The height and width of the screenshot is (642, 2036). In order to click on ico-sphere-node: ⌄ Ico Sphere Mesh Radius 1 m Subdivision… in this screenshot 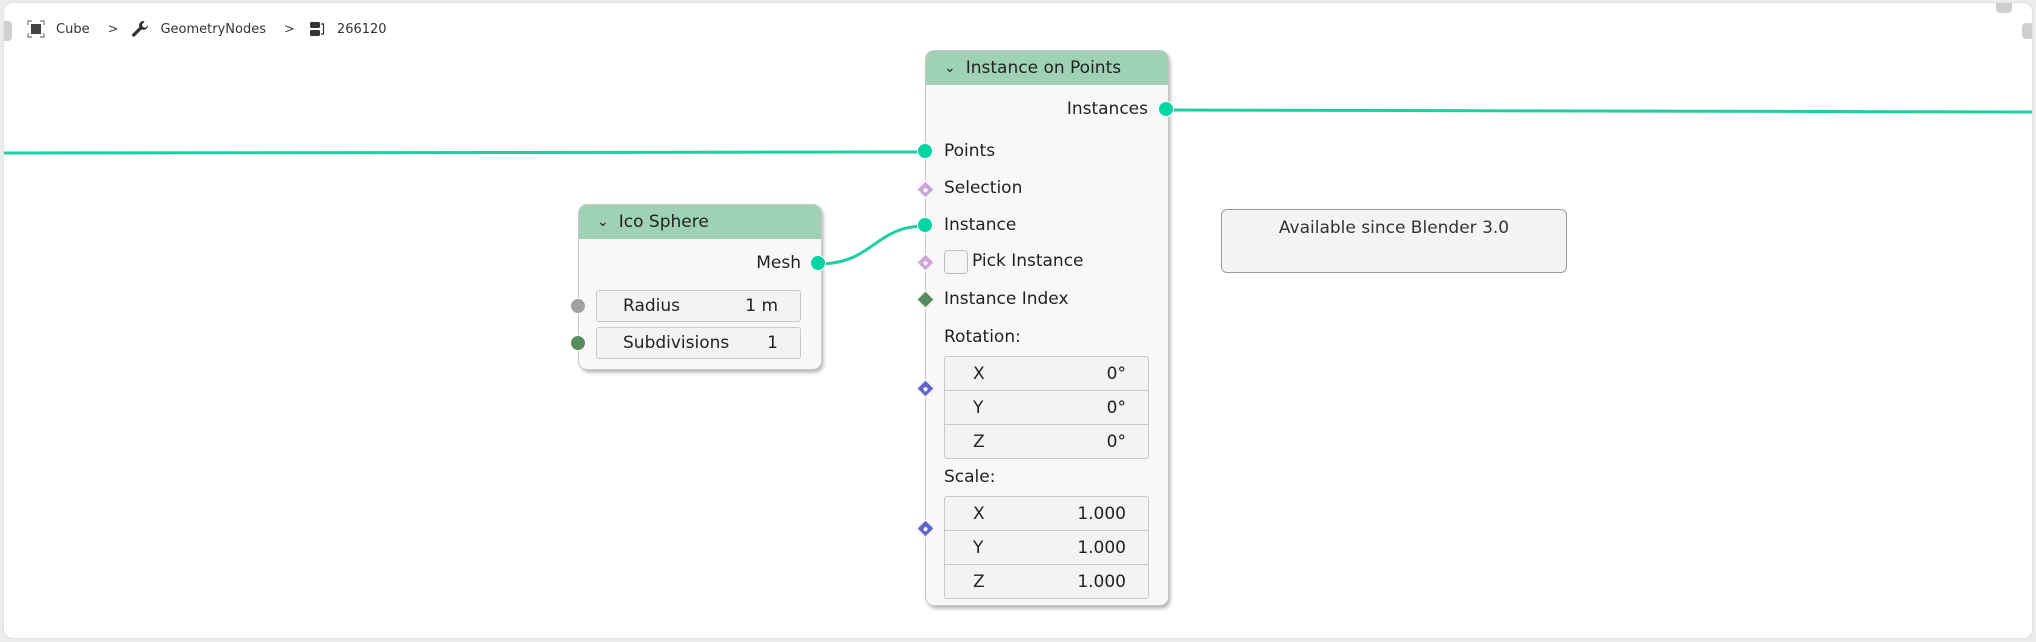, I will do `click(700, 287)`.